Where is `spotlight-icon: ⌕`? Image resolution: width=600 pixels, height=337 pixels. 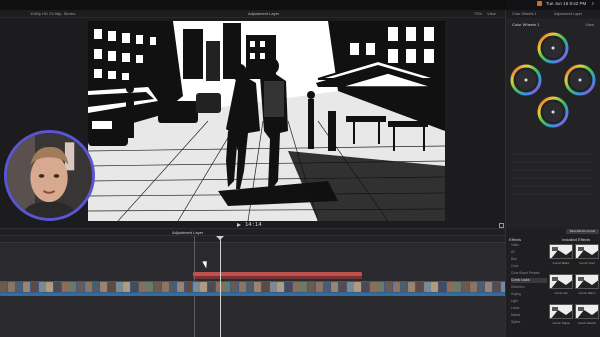
spotlight-icon: ⌕ is located at coordinates (592, 3).